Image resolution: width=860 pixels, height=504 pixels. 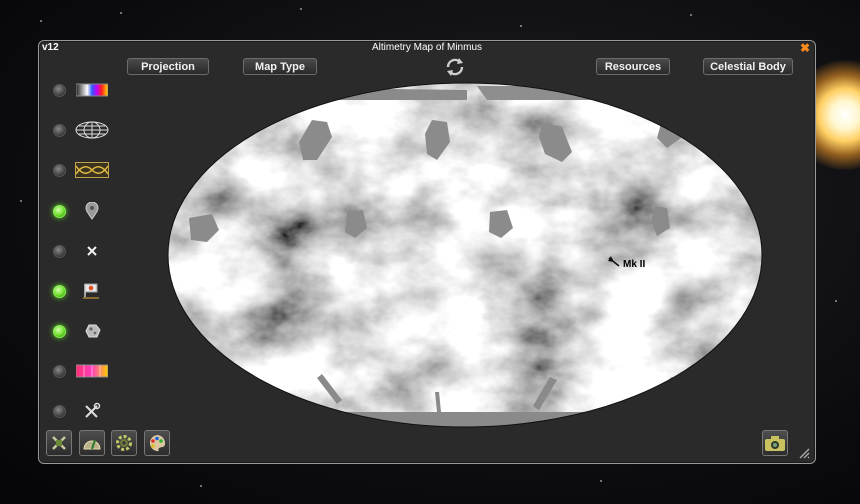 I want to click on tools-icon, so click(x=92, y=411).